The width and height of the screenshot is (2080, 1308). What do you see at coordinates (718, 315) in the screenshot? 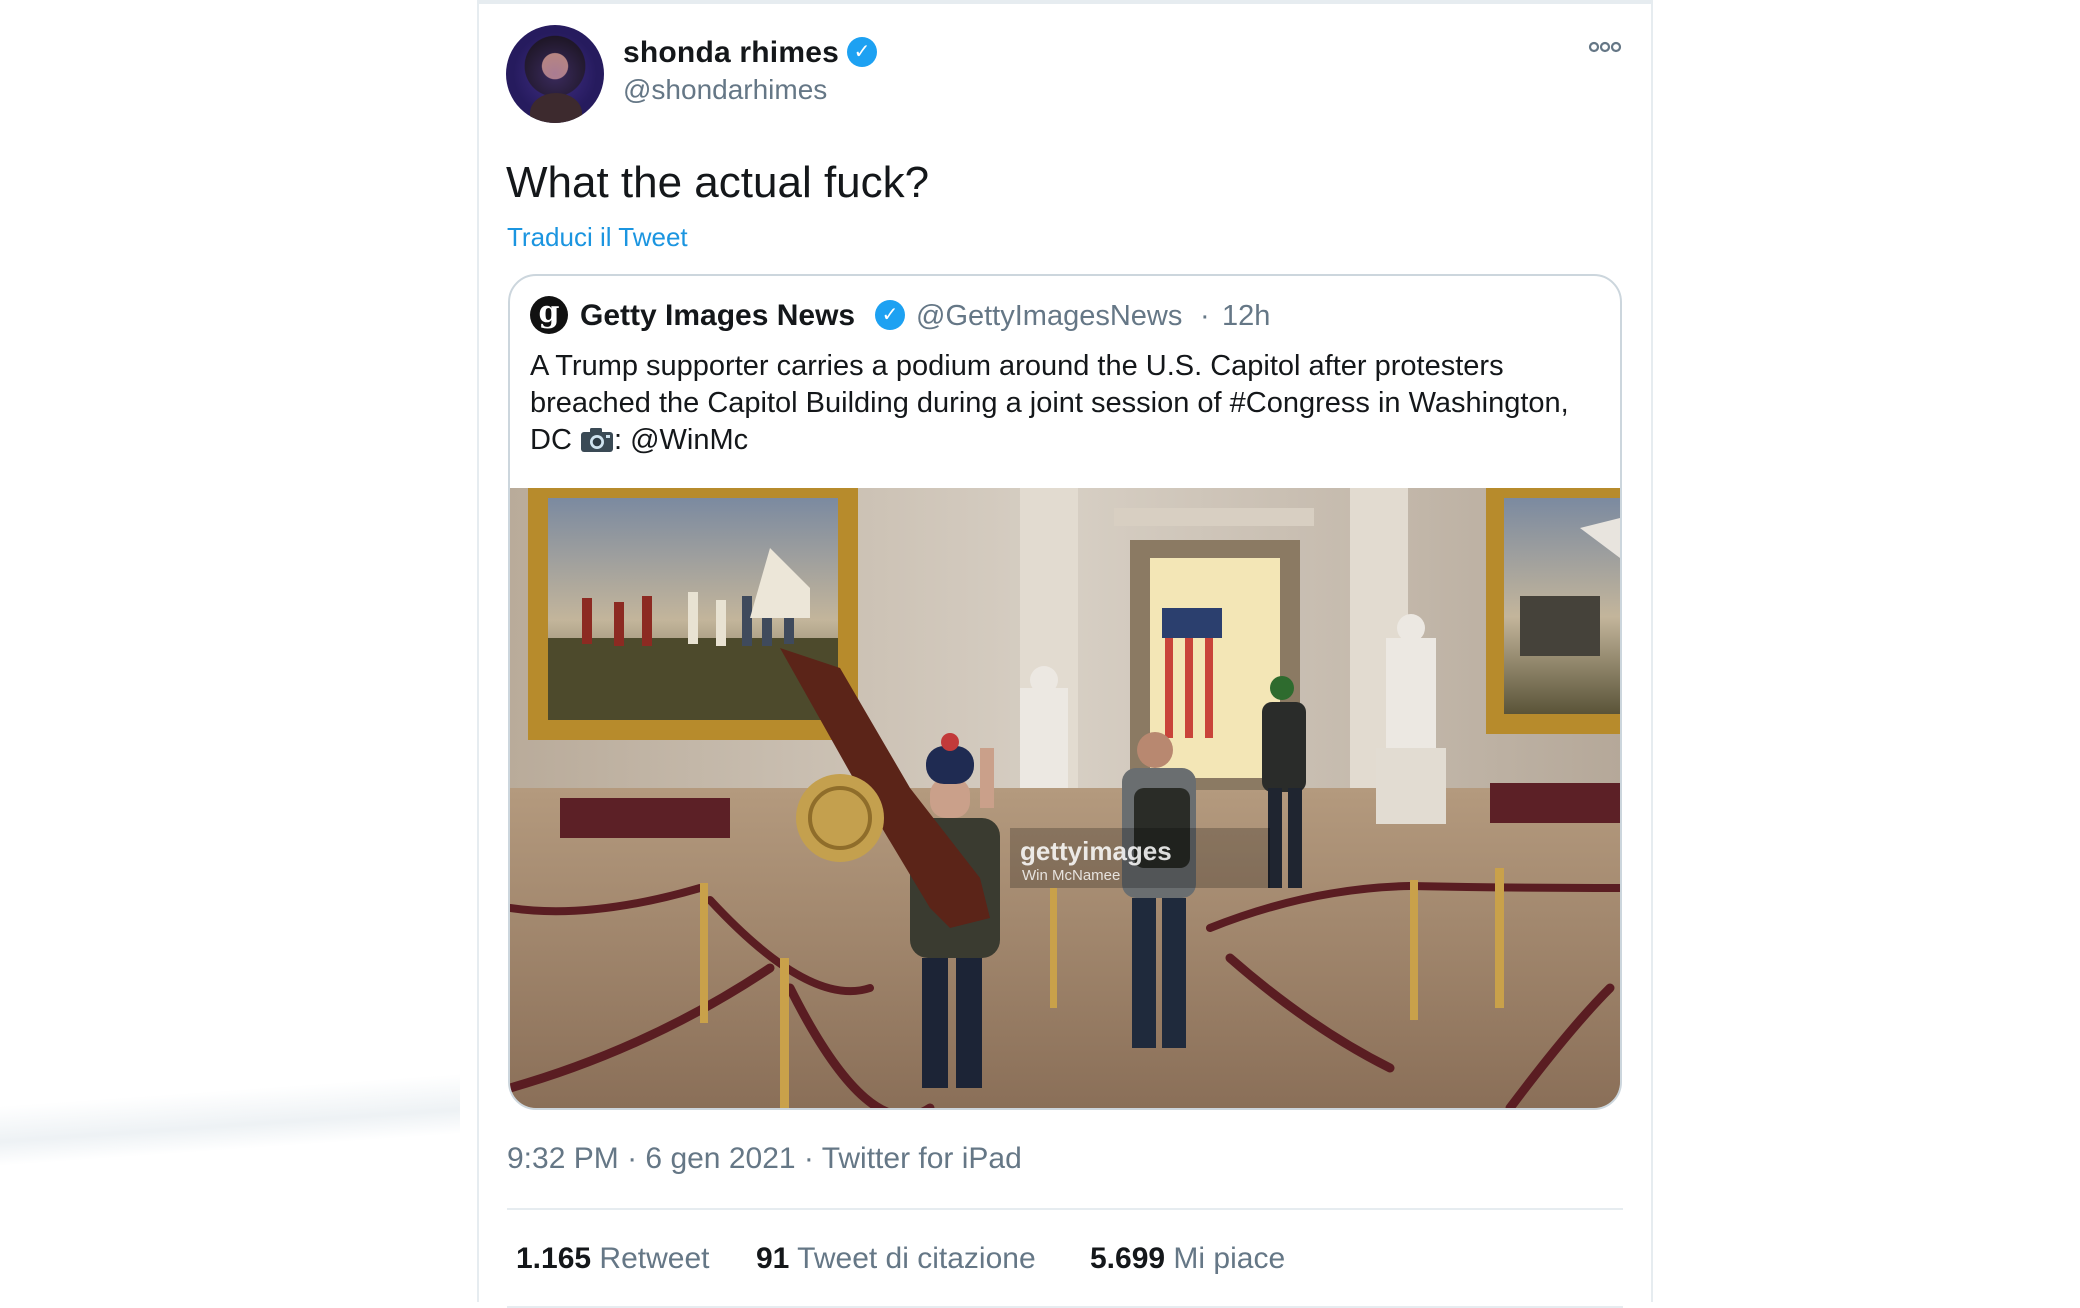
I see `quoted-author-name: Getty Images News` at bounding box center [718, 315].